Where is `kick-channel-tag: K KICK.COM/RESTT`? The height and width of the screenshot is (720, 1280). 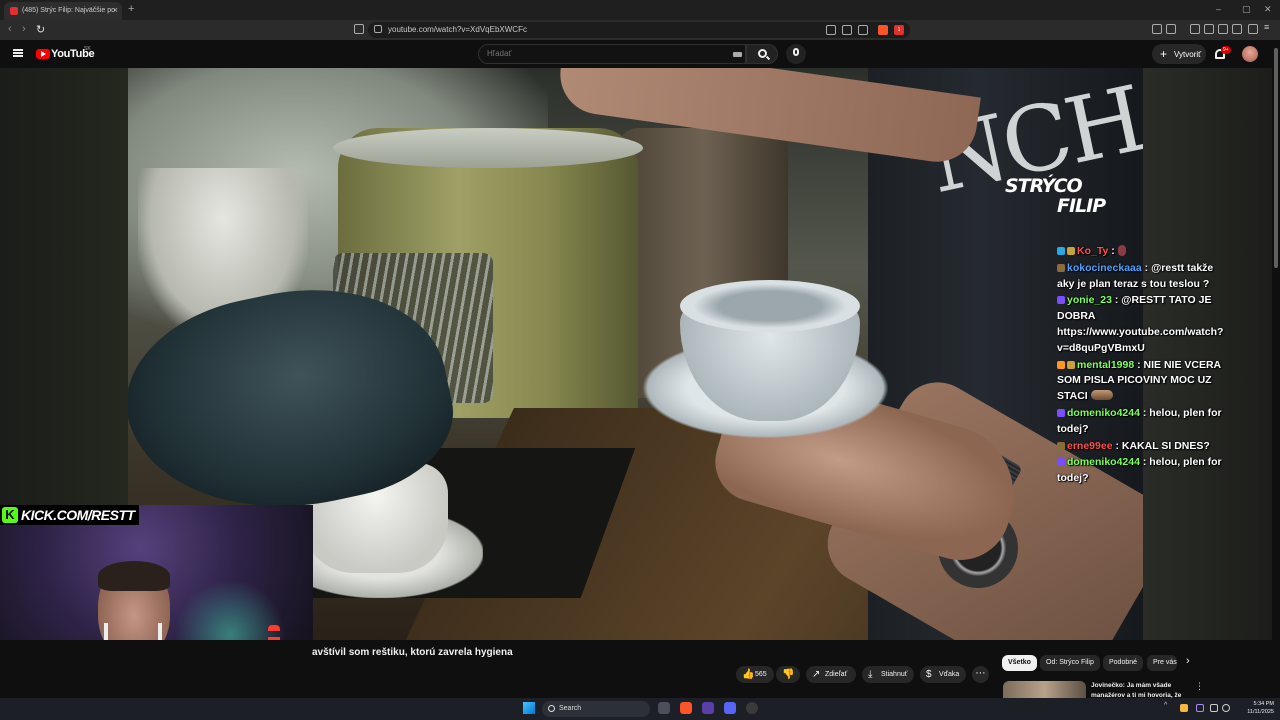 kick-channel-tag: K KICK.COM/RESTT is located at coordinates (69, 515).